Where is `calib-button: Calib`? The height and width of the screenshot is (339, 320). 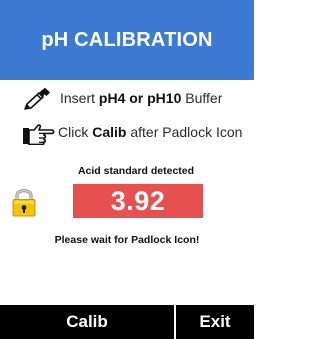
calib-button: Calib is located at coordinates (87, 322).